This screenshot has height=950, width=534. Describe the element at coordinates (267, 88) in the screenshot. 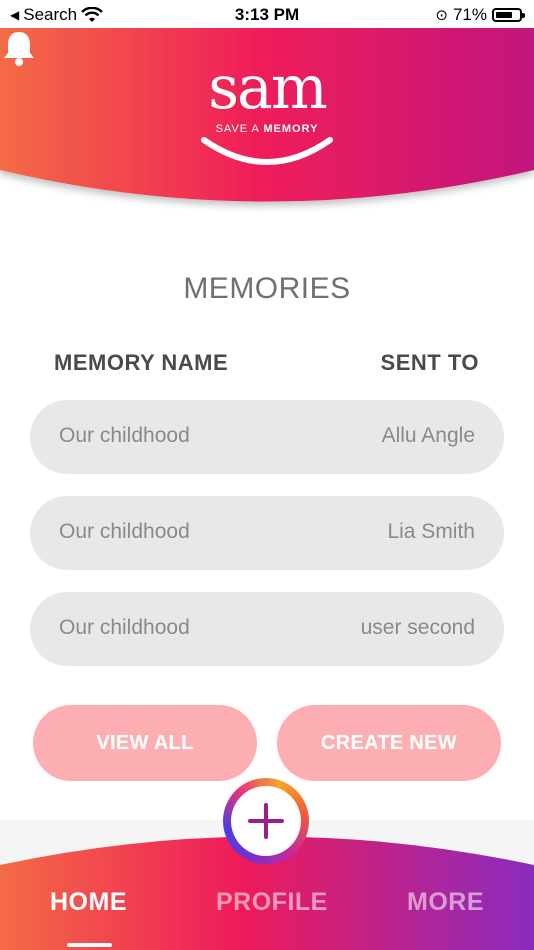

I see `logo: sam` at that location.